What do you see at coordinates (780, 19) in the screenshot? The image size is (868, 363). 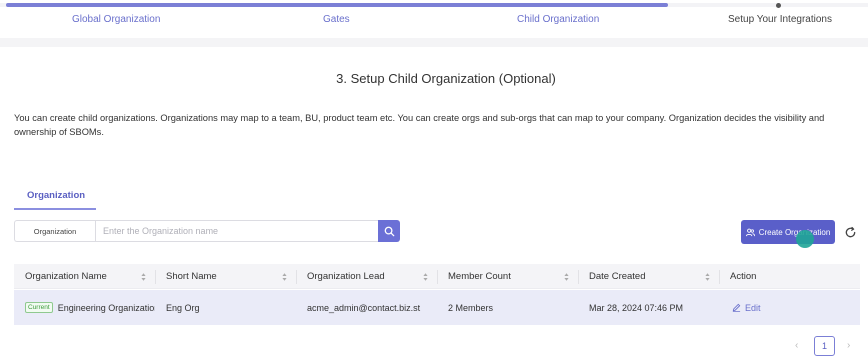 I see `step-setup-integrations: Setup Your Integrations` at bounding box center [780, 19].